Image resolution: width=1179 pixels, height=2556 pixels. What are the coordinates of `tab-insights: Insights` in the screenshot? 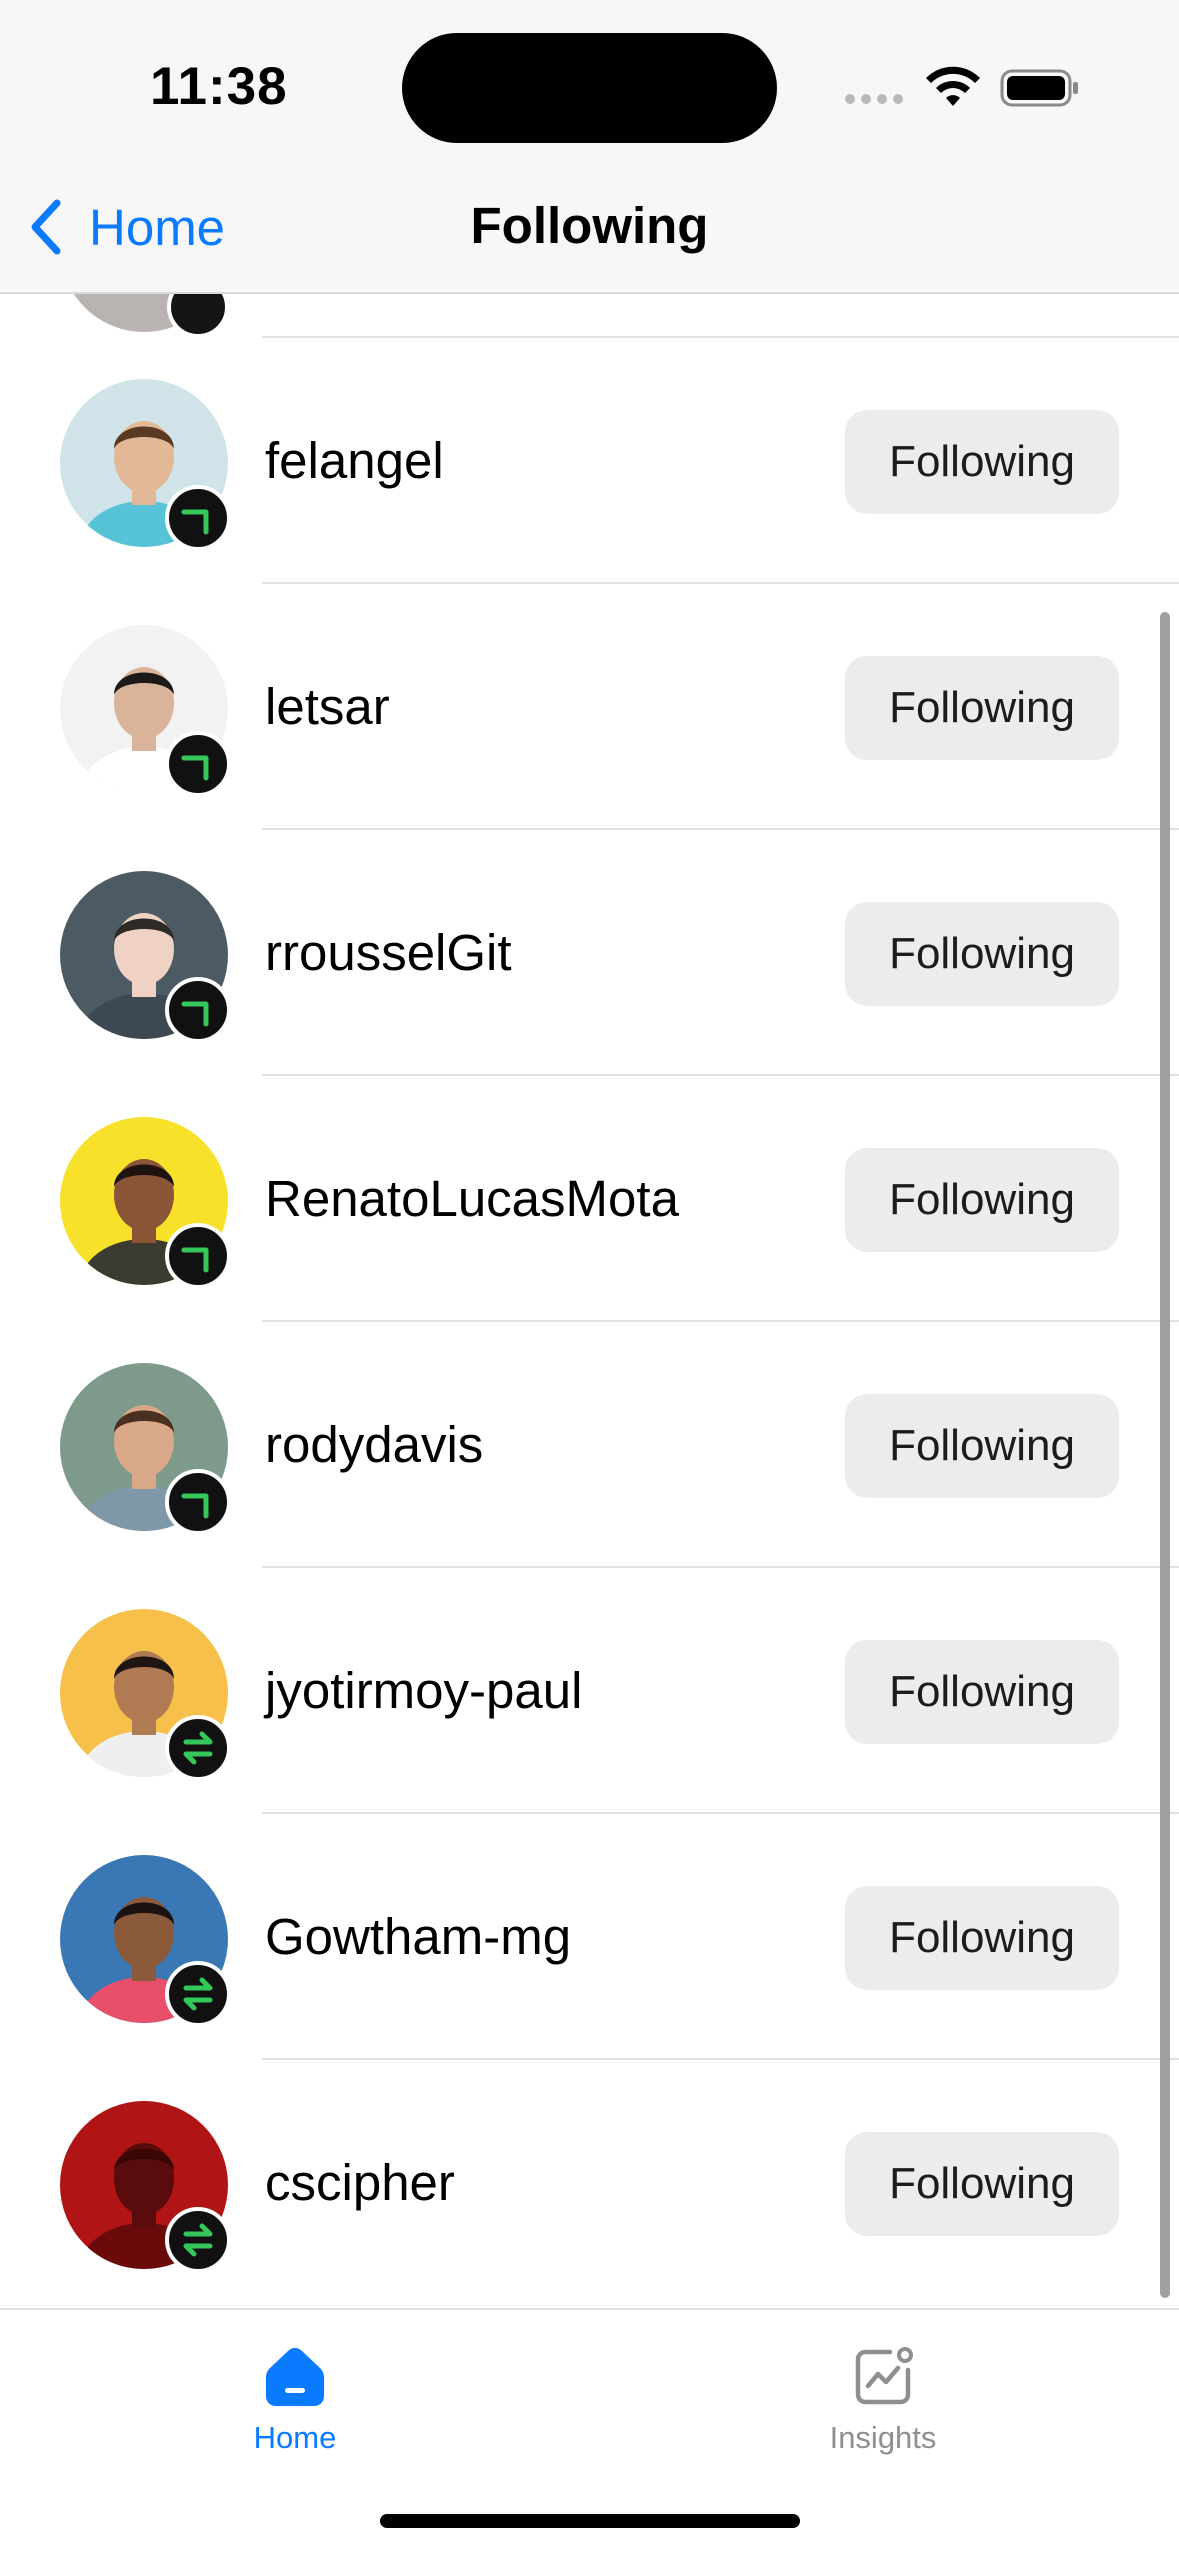 It's located at (883, 2400).